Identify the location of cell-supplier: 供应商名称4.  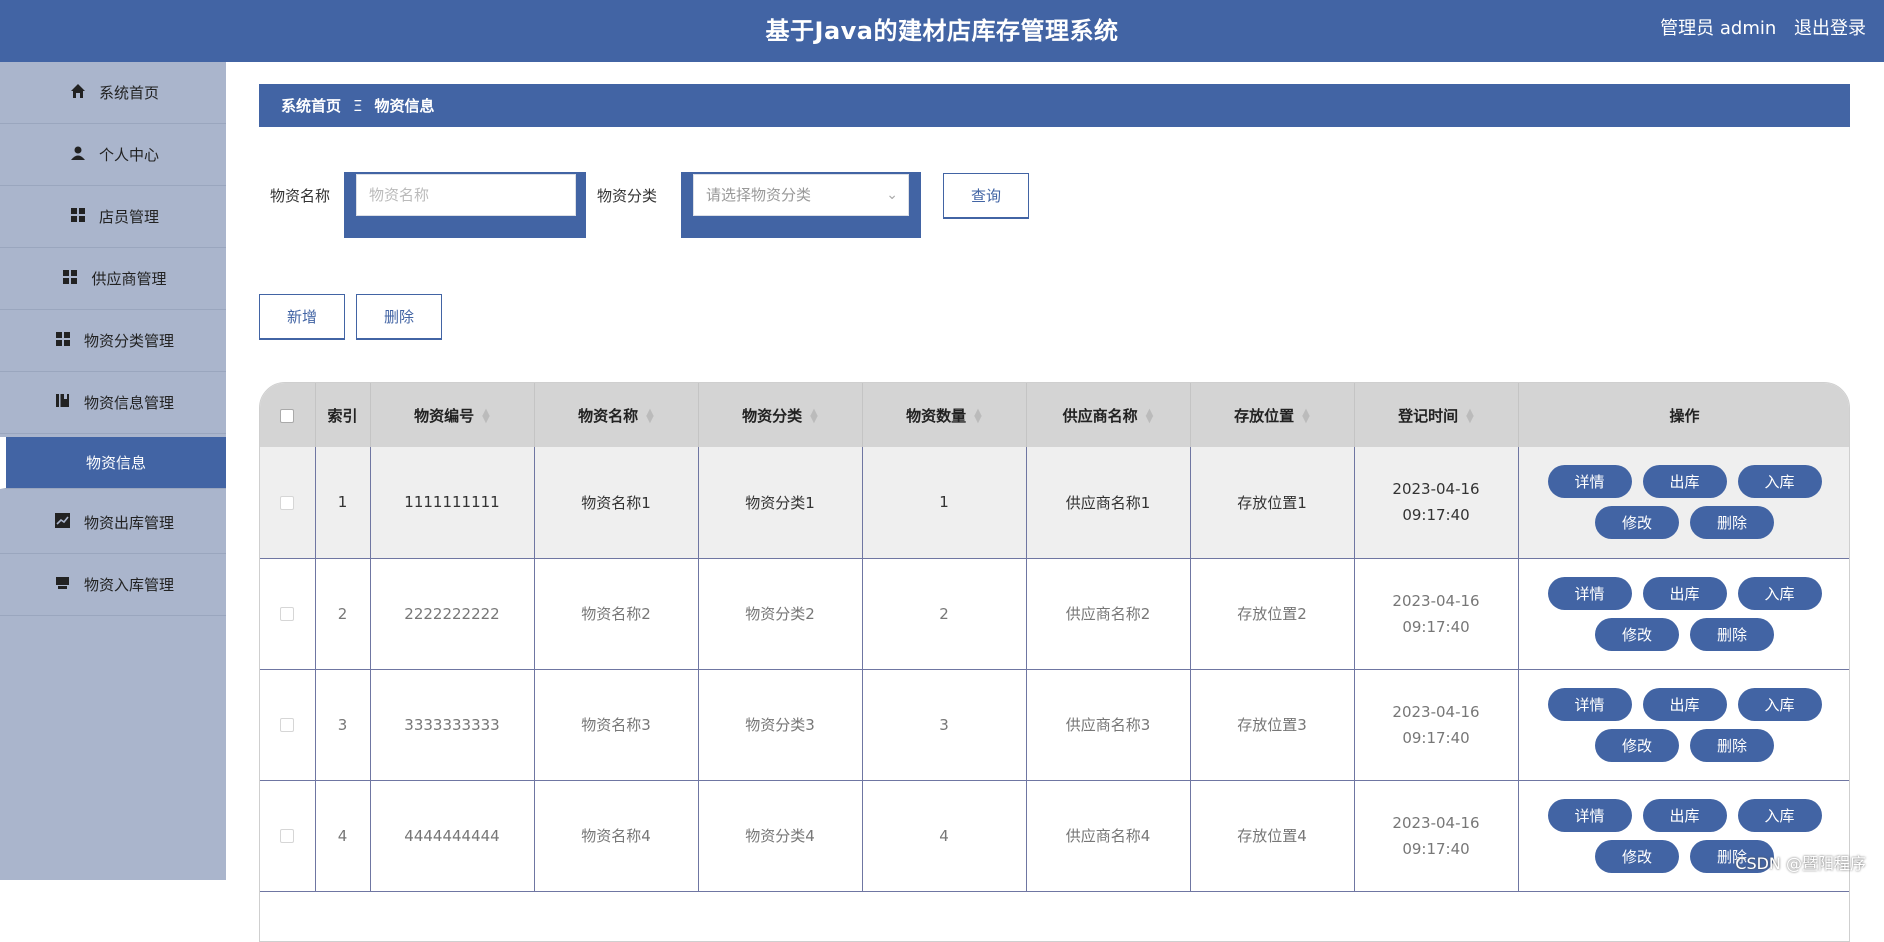
(1108, 835).